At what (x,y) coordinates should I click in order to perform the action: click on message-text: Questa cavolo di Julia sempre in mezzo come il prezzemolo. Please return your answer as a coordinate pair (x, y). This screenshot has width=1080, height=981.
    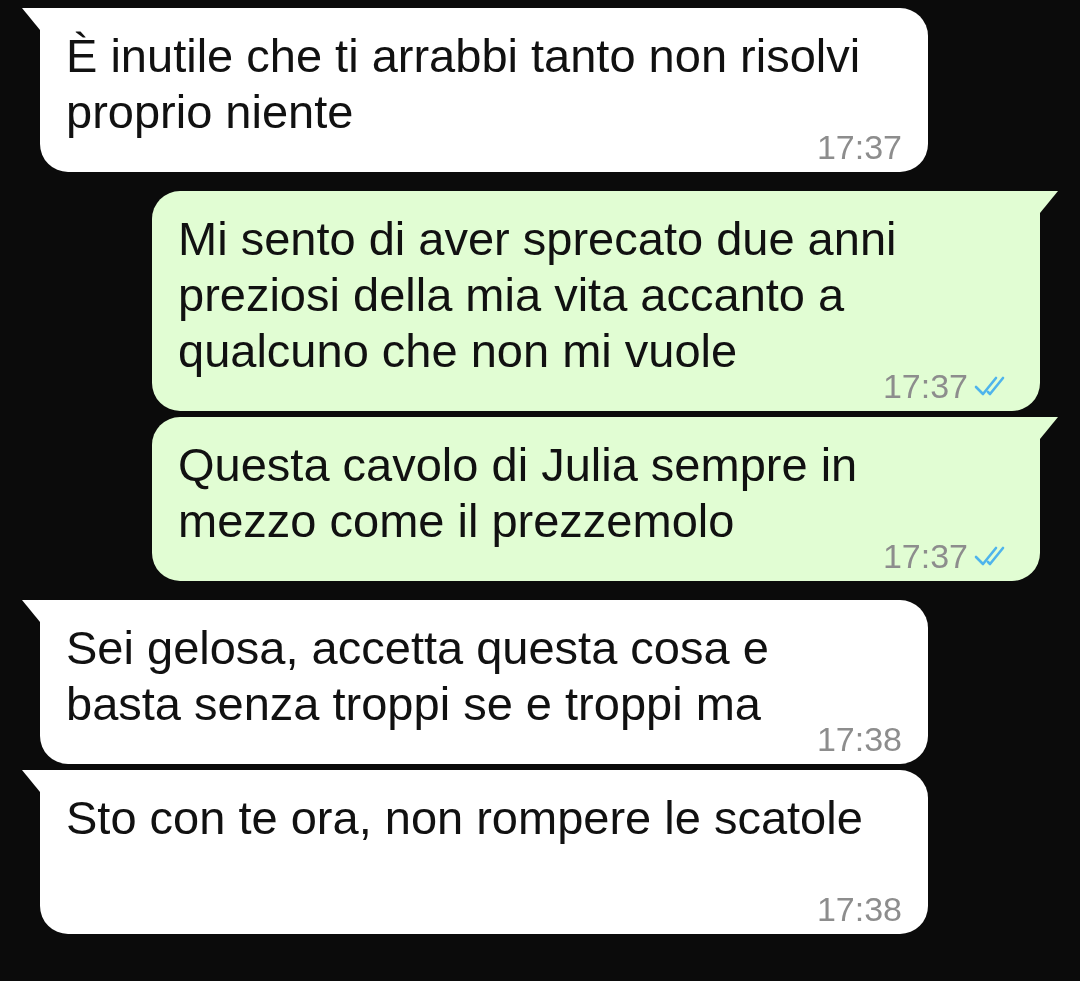
    Looking at the image, I should click on (518, 492).